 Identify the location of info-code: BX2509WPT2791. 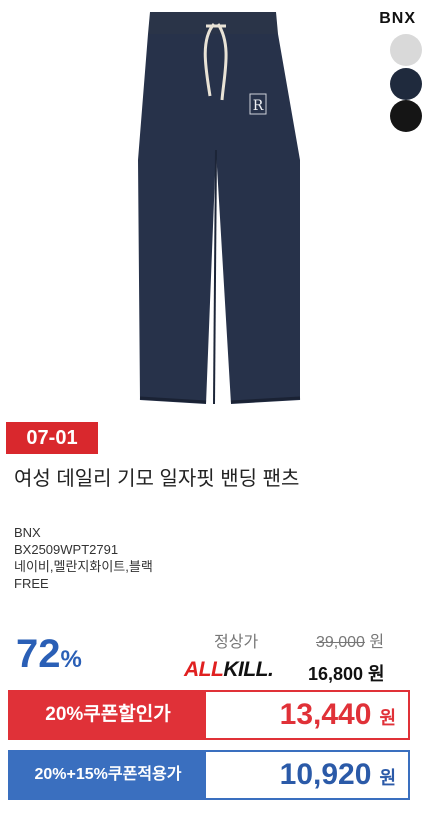
(66, 549).